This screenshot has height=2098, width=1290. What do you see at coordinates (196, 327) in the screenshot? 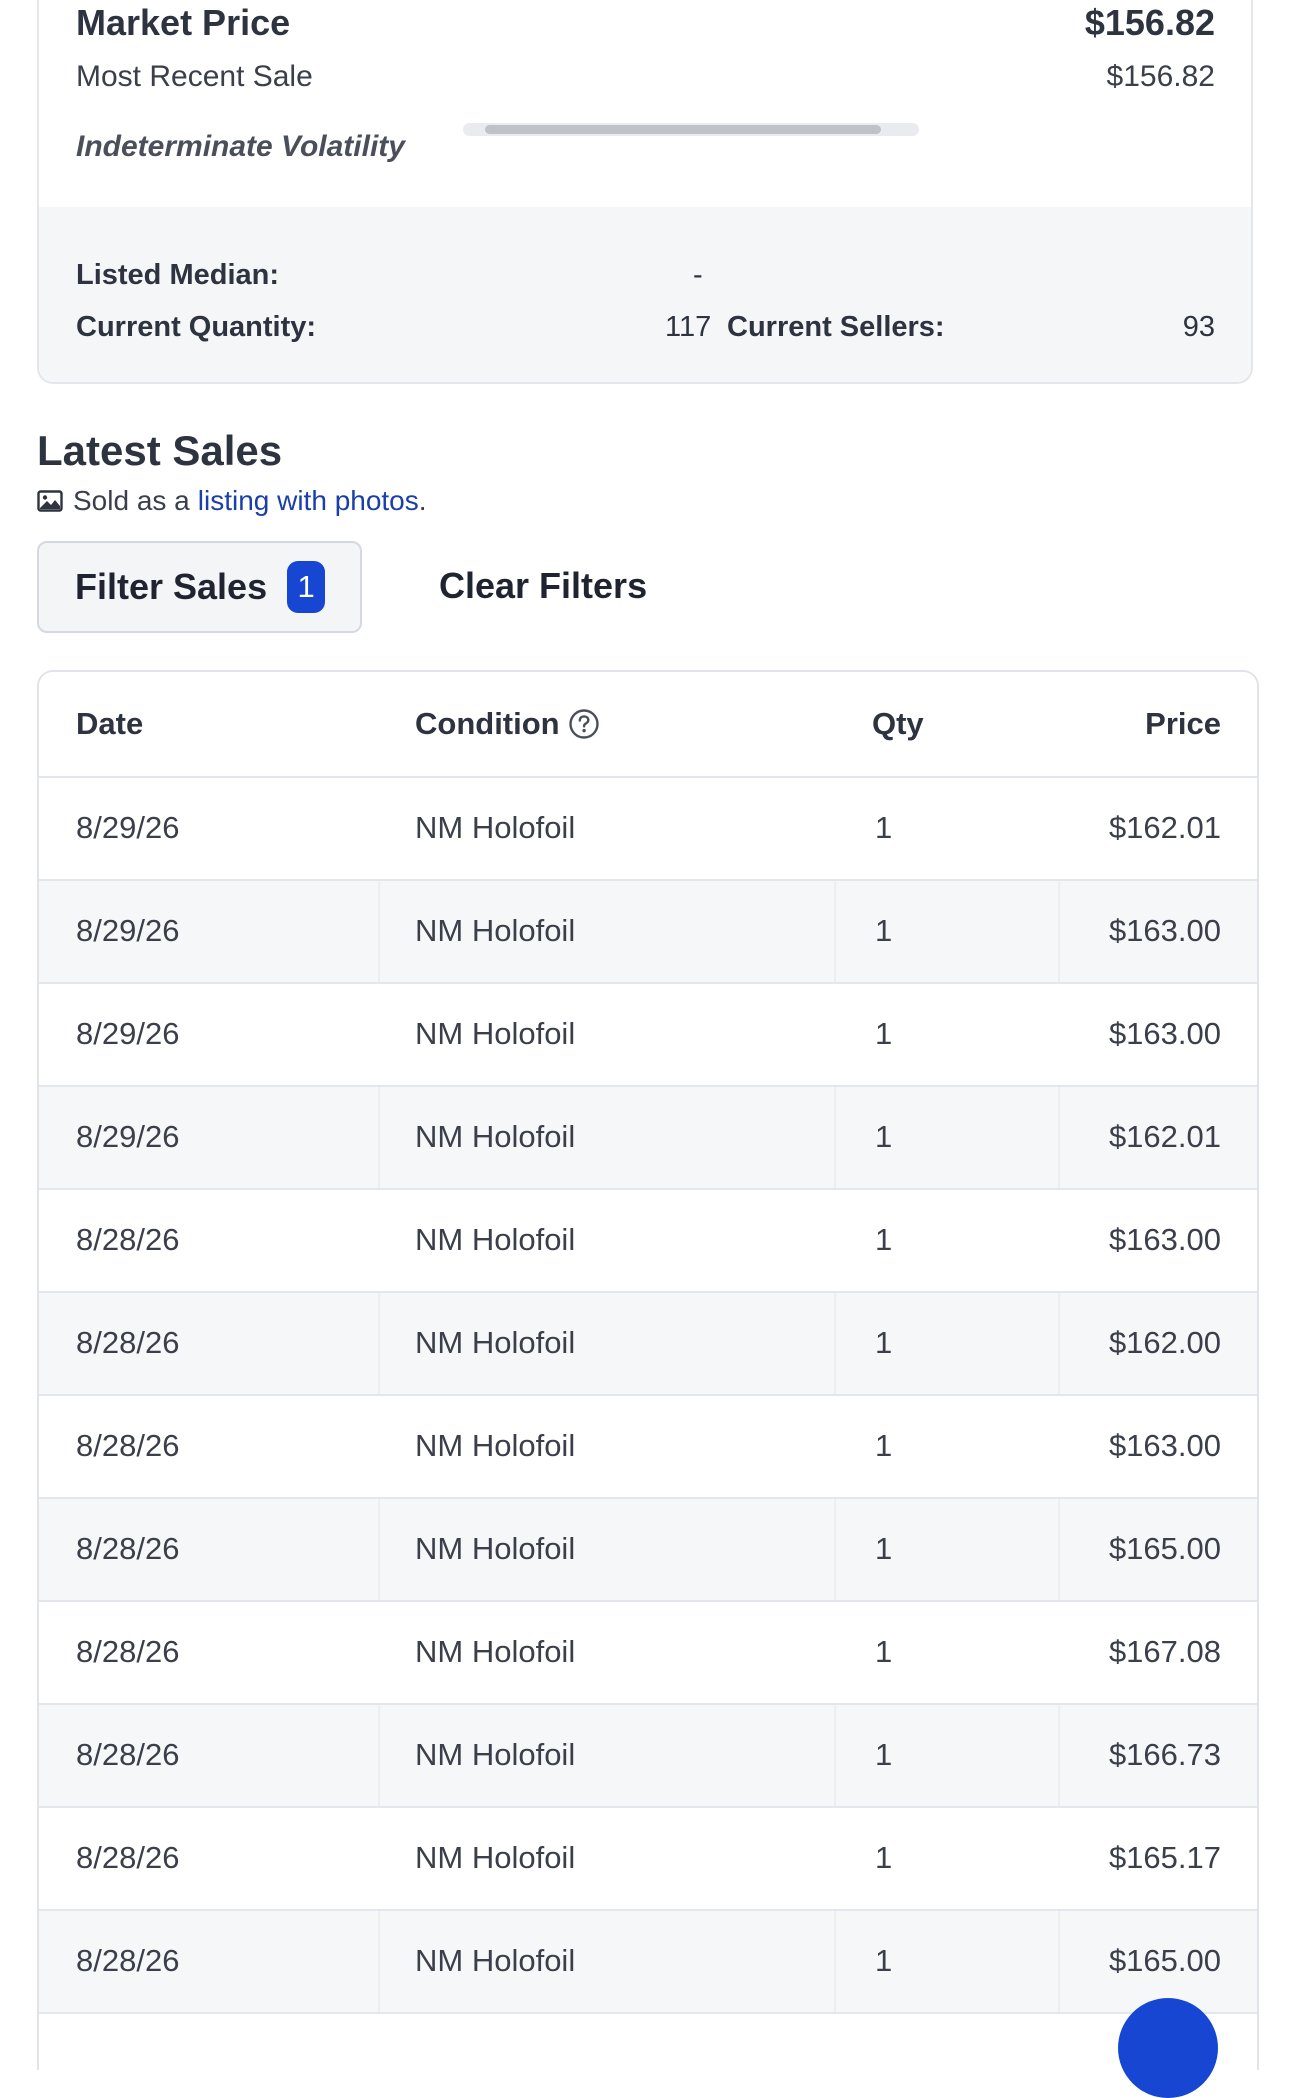
I see `current-quantity-label: Current Quantity:` at bounding box center [196, 327].